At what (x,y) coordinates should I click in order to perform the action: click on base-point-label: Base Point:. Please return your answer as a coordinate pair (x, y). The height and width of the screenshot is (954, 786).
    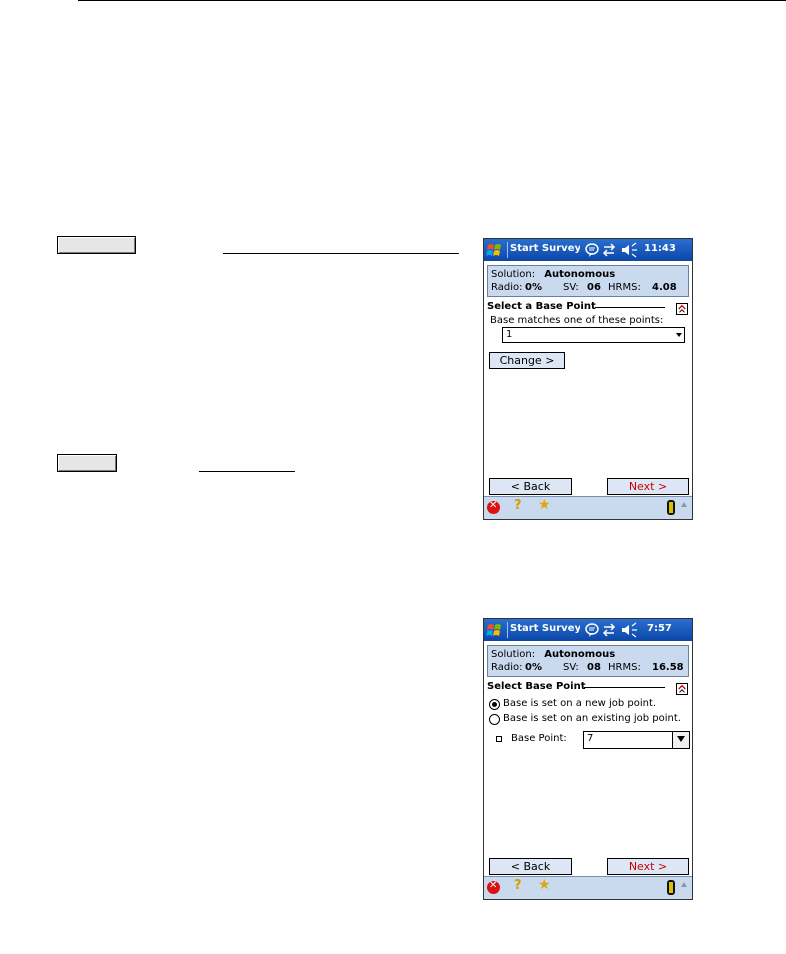
    Looking at the image, I should click on (539, 738).